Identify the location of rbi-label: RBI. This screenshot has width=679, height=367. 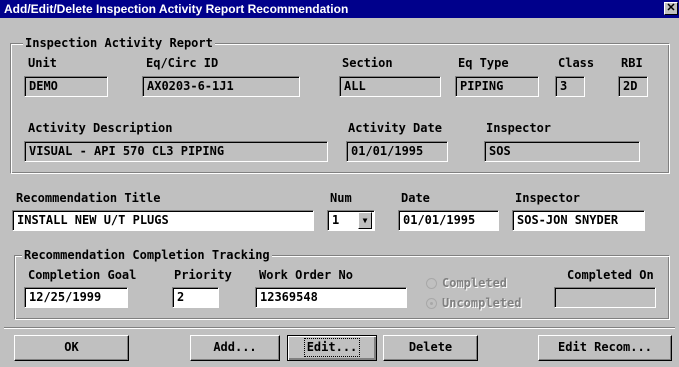
(632, 63).